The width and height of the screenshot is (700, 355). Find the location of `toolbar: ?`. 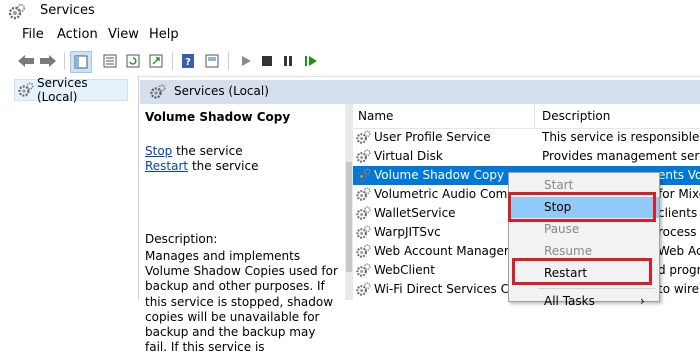

toolbar: ? is located at coordinates (350, 61).